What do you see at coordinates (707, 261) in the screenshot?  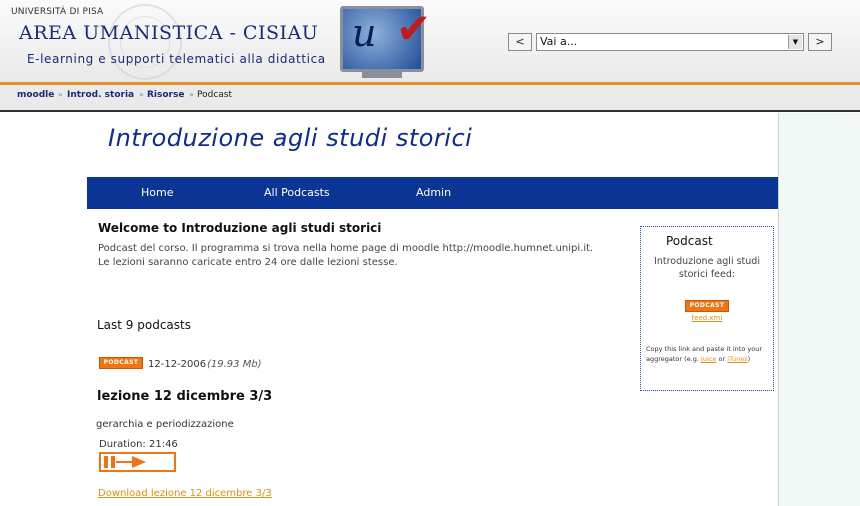 I see `sidebar-feed-text-line: Introduzione agli studi` at bounding box center [707, 261].